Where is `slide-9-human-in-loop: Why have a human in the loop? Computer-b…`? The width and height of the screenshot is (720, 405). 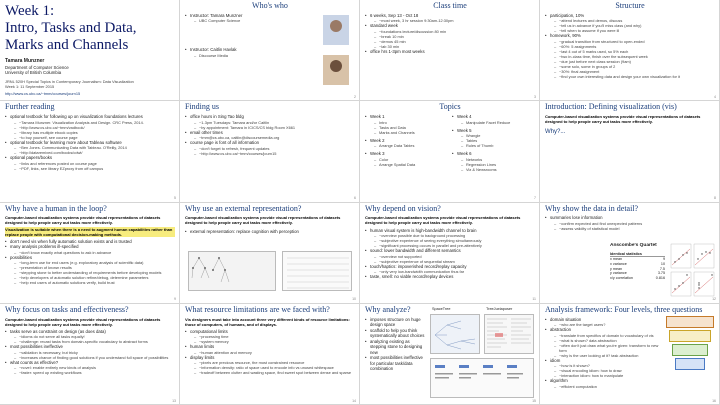 slide-9-human-in-loop: Why have a human in the loop? Computer-b… is located at coordinates (90, 253).